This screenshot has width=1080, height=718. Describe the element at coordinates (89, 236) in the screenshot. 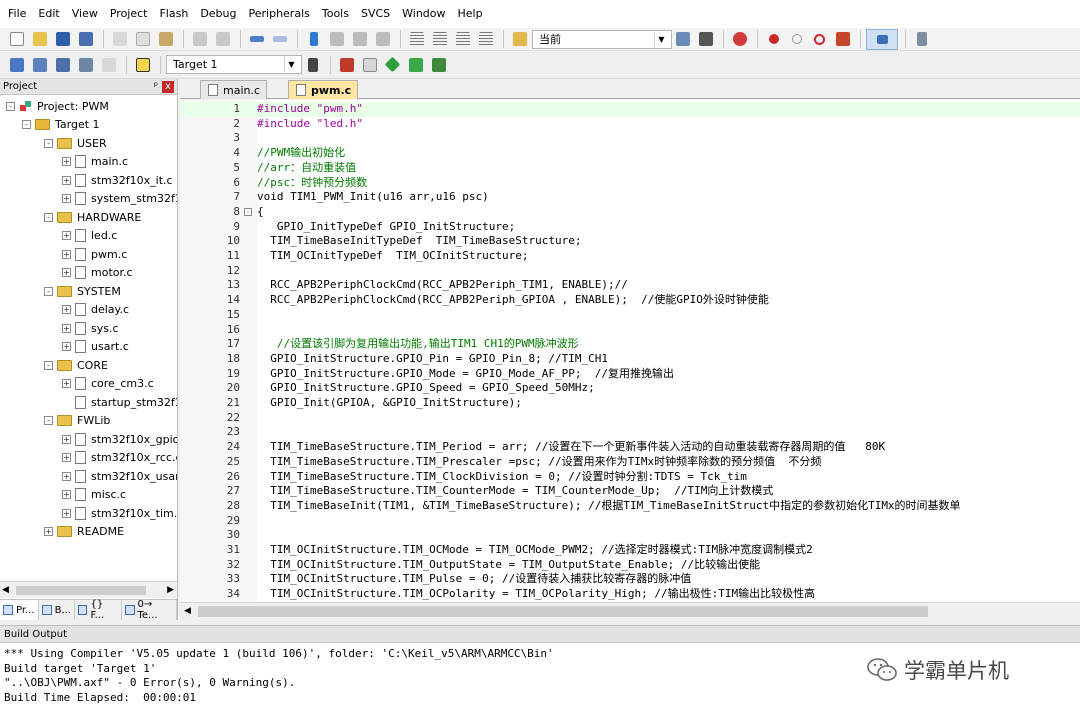

I see `tree-item: + led.c` at that location.